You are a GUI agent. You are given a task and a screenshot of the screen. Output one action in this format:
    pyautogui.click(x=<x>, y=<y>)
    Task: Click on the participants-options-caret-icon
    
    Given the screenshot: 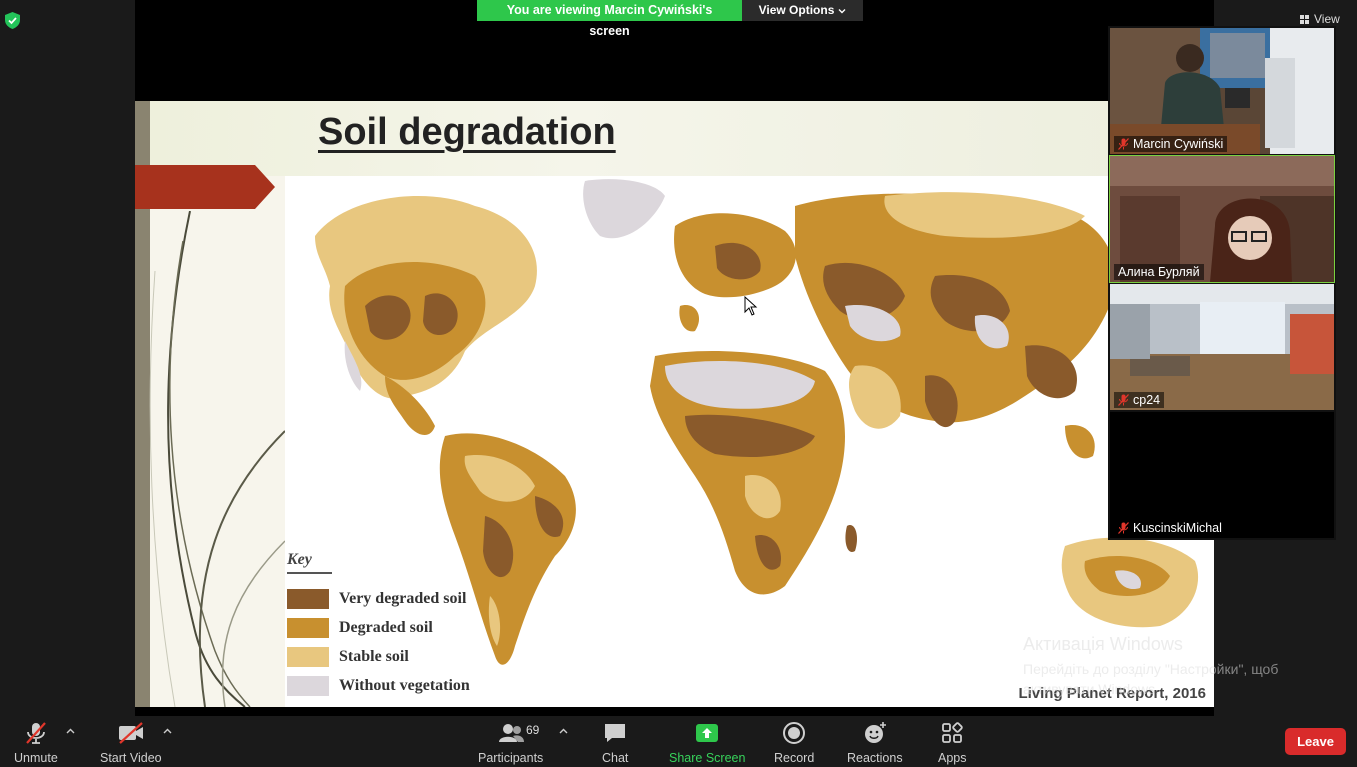 What is the action you would take?
    pyautogui.click(x=563, y=731)
    